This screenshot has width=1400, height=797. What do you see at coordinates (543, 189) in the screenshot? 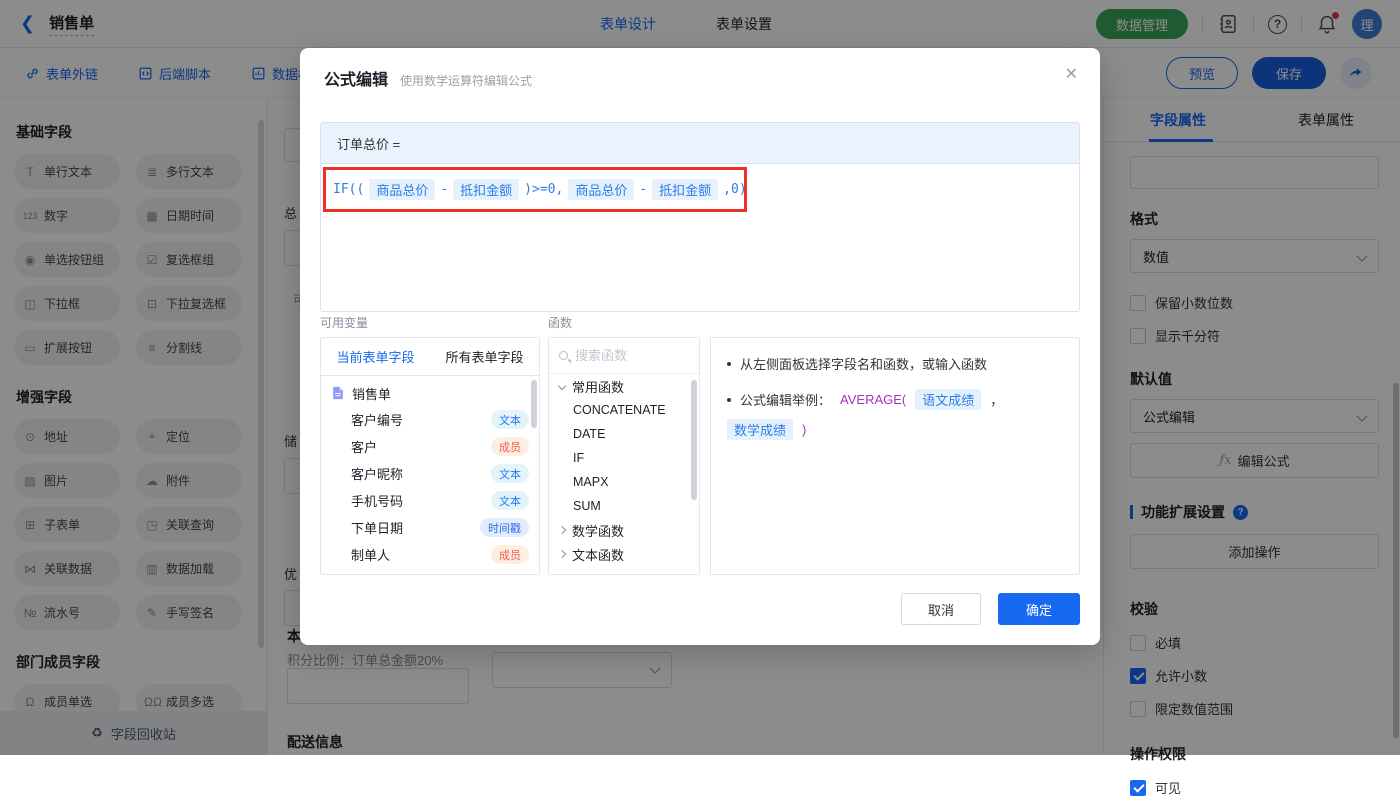
I see `formula-token: )>=0,` at bounding box center [543, 189].